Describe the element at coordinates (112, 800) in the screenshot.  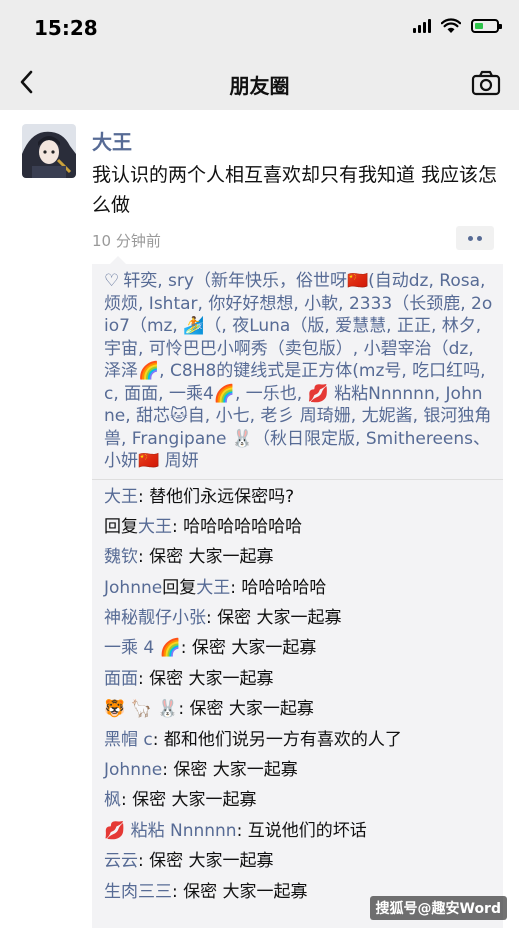
I see `comment-author: 枫` at that location.